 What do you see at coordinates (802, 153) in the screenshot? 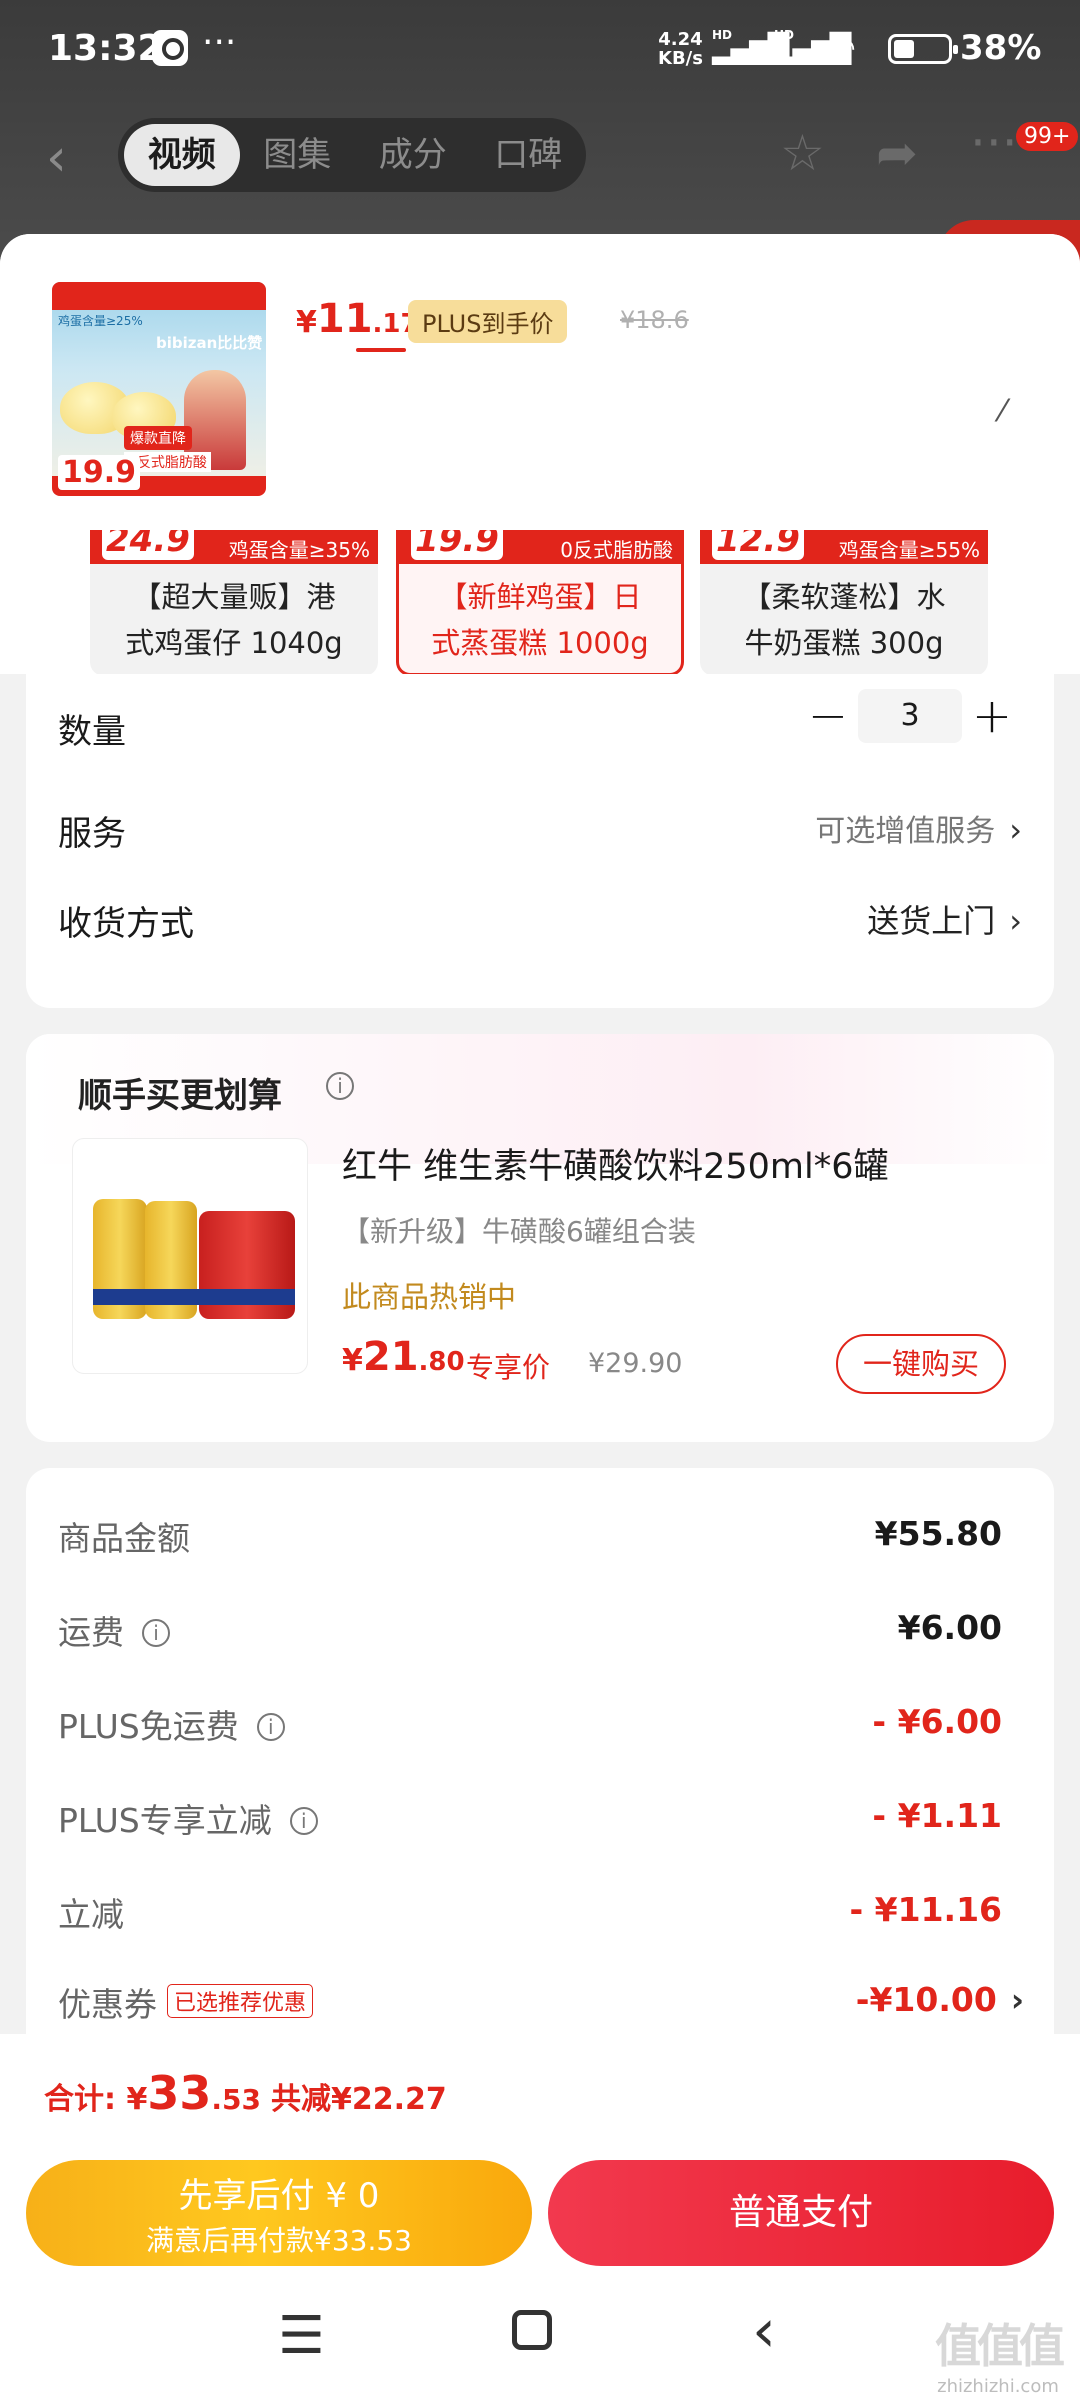
I see `star-icon: ☆` at bounding box center [802, 153].